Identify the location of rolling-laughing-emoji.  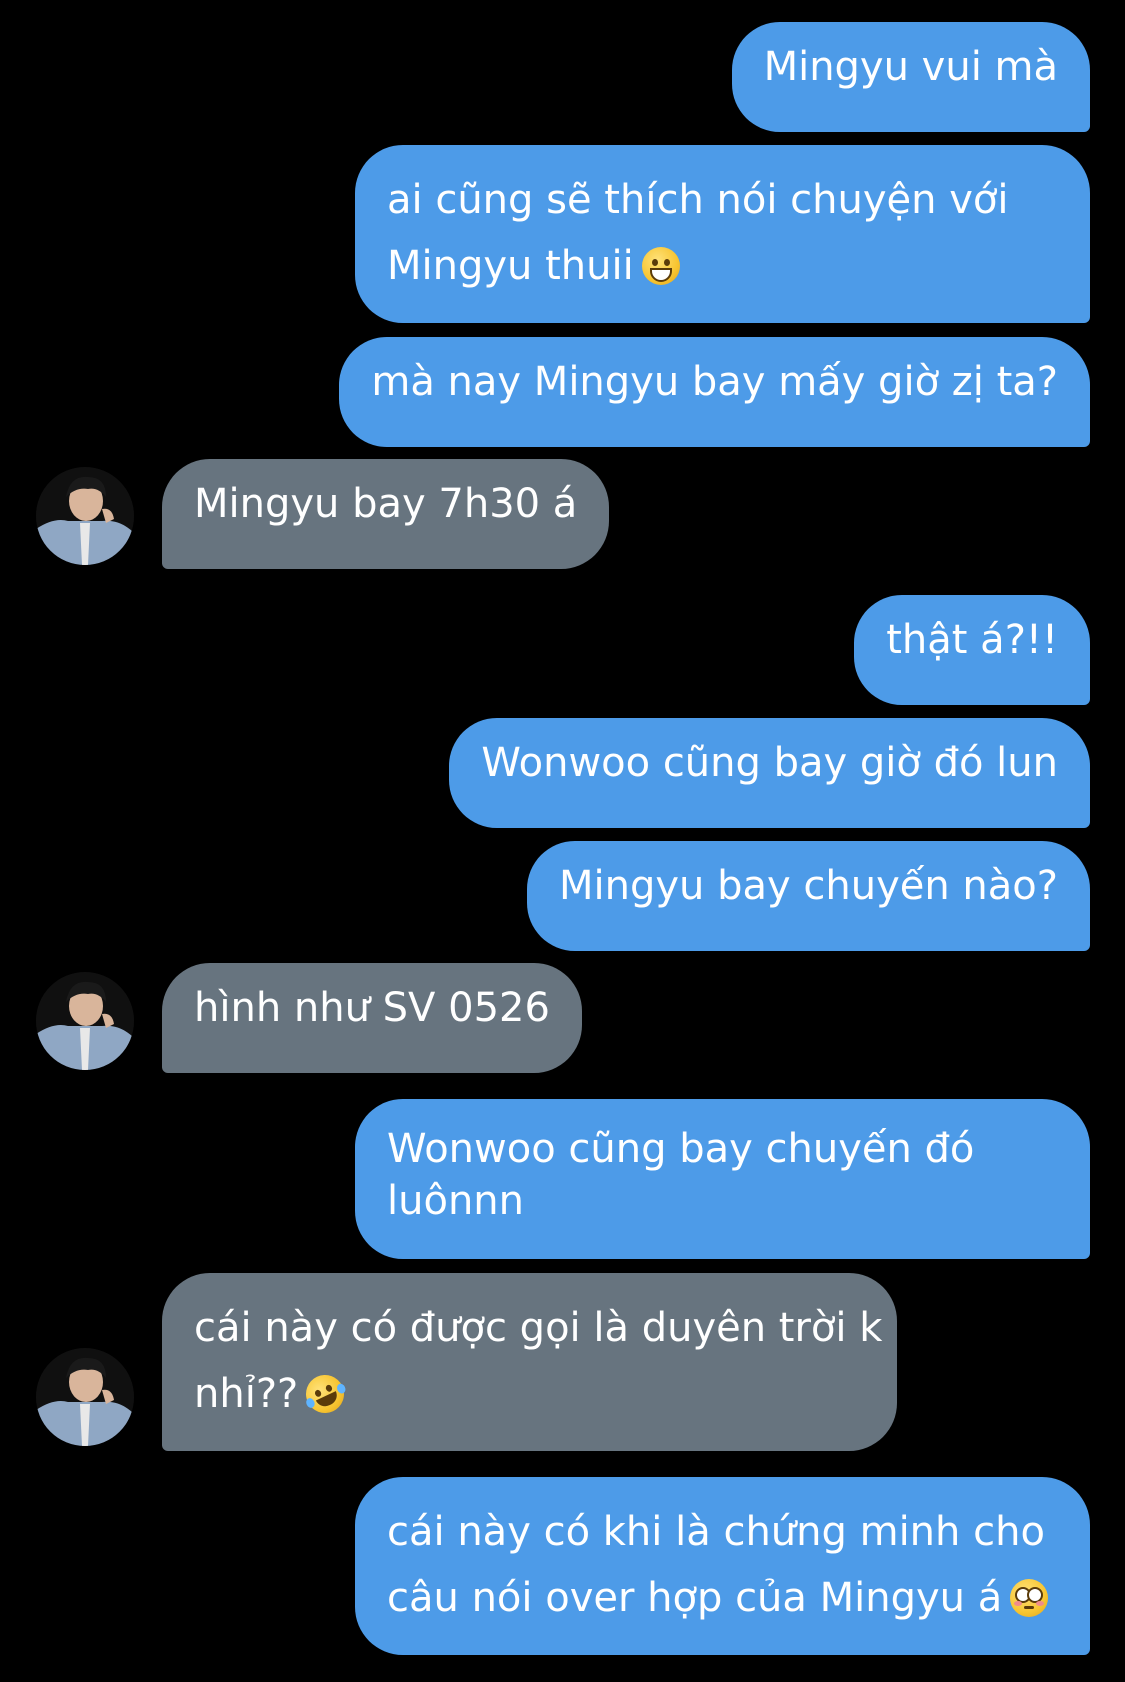
(325, 1394).